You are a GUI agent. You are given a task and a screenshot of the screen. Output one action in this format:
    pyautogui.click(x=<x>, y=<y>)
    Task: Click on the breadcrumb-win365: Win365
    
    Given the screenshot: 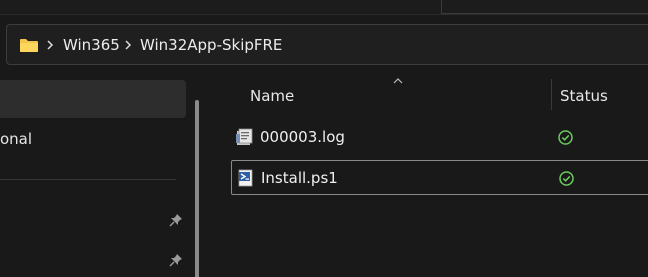 What is the action you would take?
    pyautogui.click(x=91, y=45)
    